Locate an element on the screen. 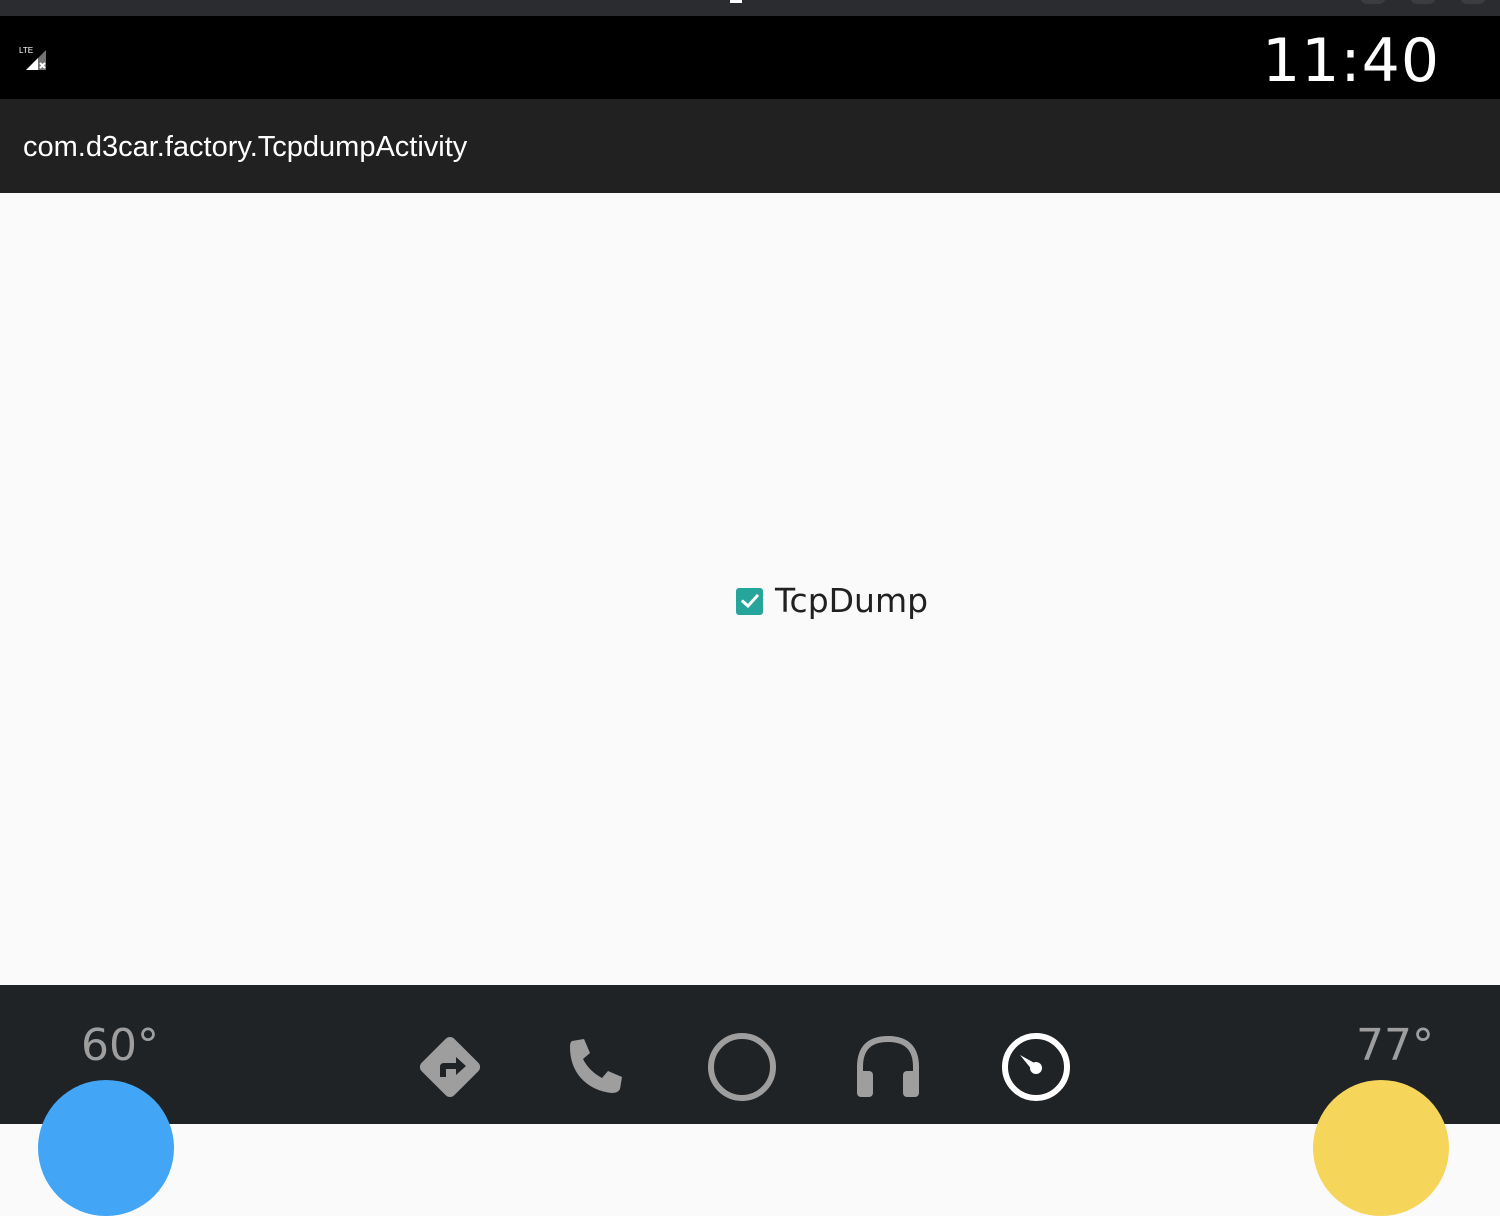 Image resolution: width=1500 pixels, height=1216 pixels. status-bar: LTE 11:40 is located at coordinates (750, 57).